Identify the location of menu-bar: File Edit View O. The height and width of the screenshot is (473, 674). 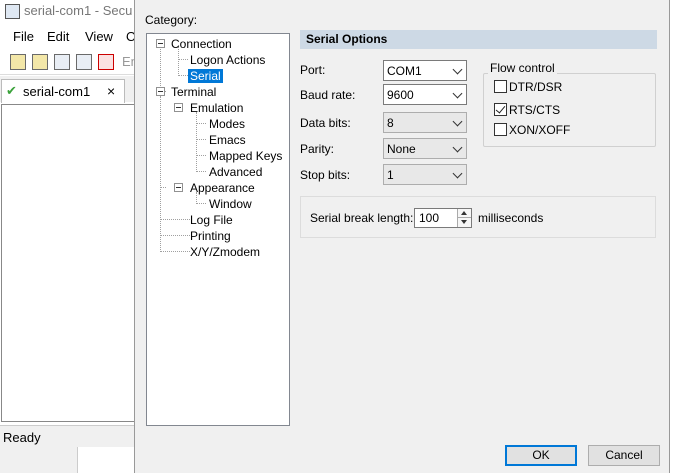
(70, 37).